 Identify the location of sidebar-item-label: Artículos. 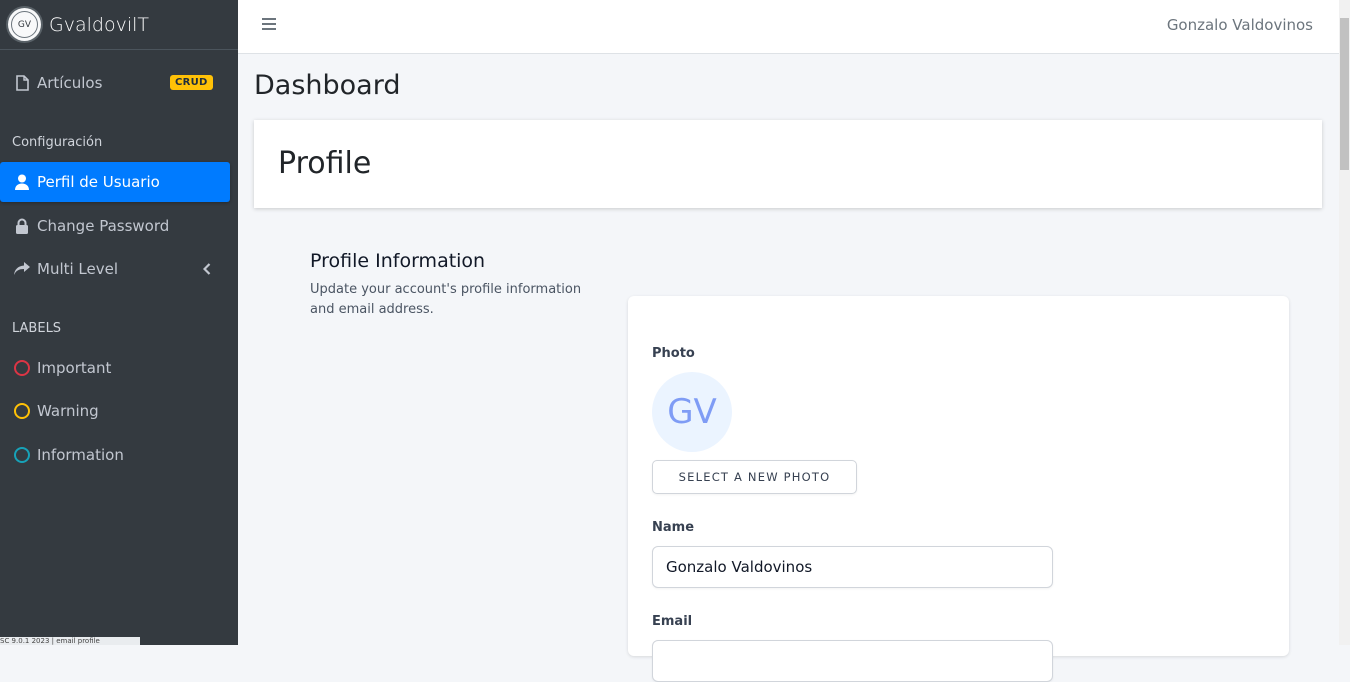
(70, 83).